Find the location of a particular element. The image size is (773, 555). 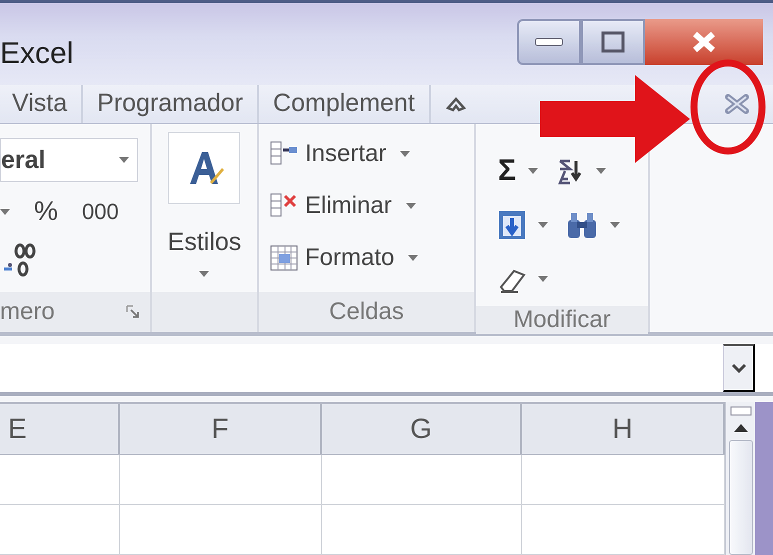

ribbon-command: Formato is located at coordinates (366, 258).